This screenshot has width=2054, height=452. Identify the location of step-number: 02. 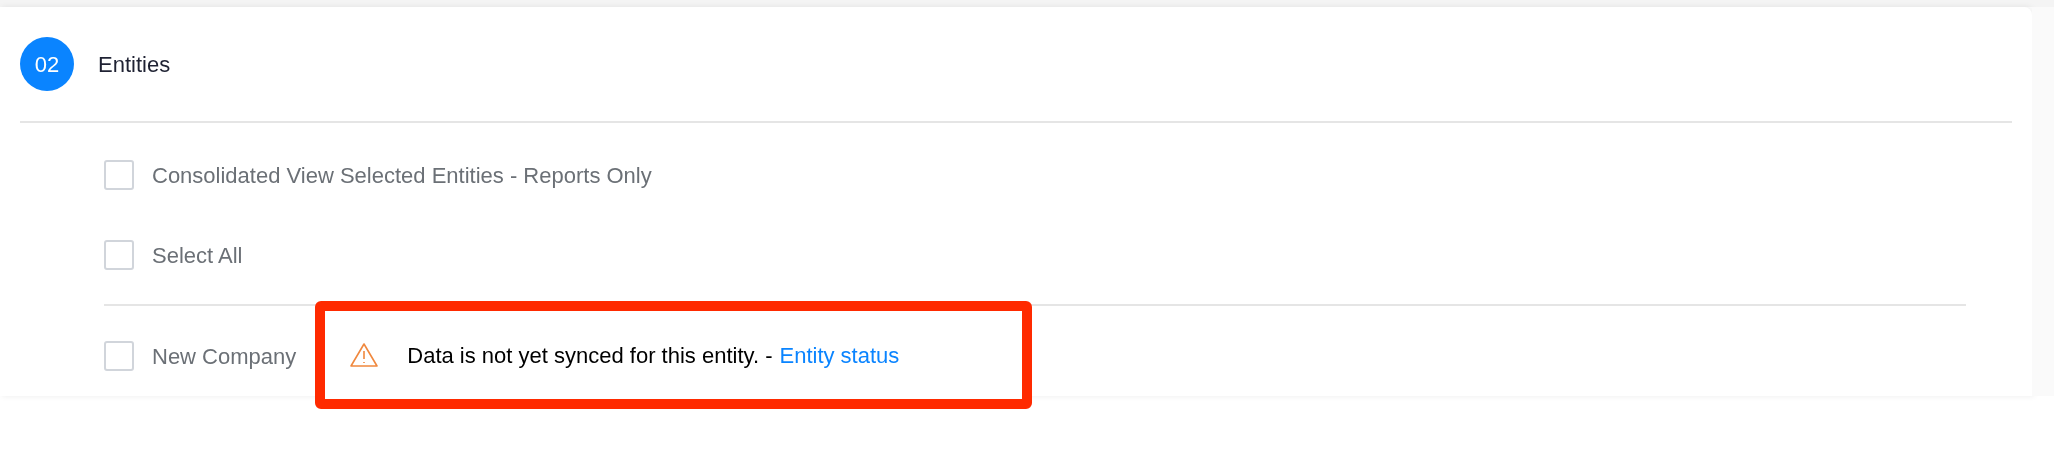
(47, 64).